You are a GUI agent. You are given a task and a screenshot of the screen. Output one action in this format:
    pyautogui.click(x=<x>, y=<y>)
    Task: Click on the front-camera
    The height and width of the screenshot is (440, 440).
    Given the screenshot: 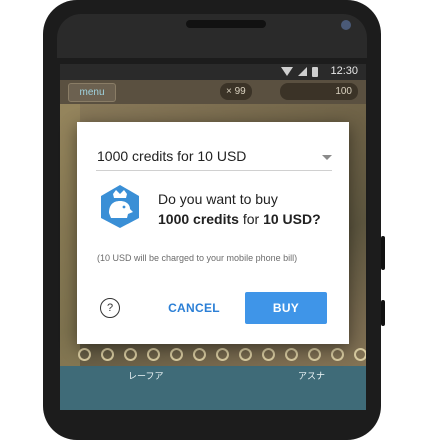 What is the action you would take?
    pyautogui.click(x=346, y=25)
    